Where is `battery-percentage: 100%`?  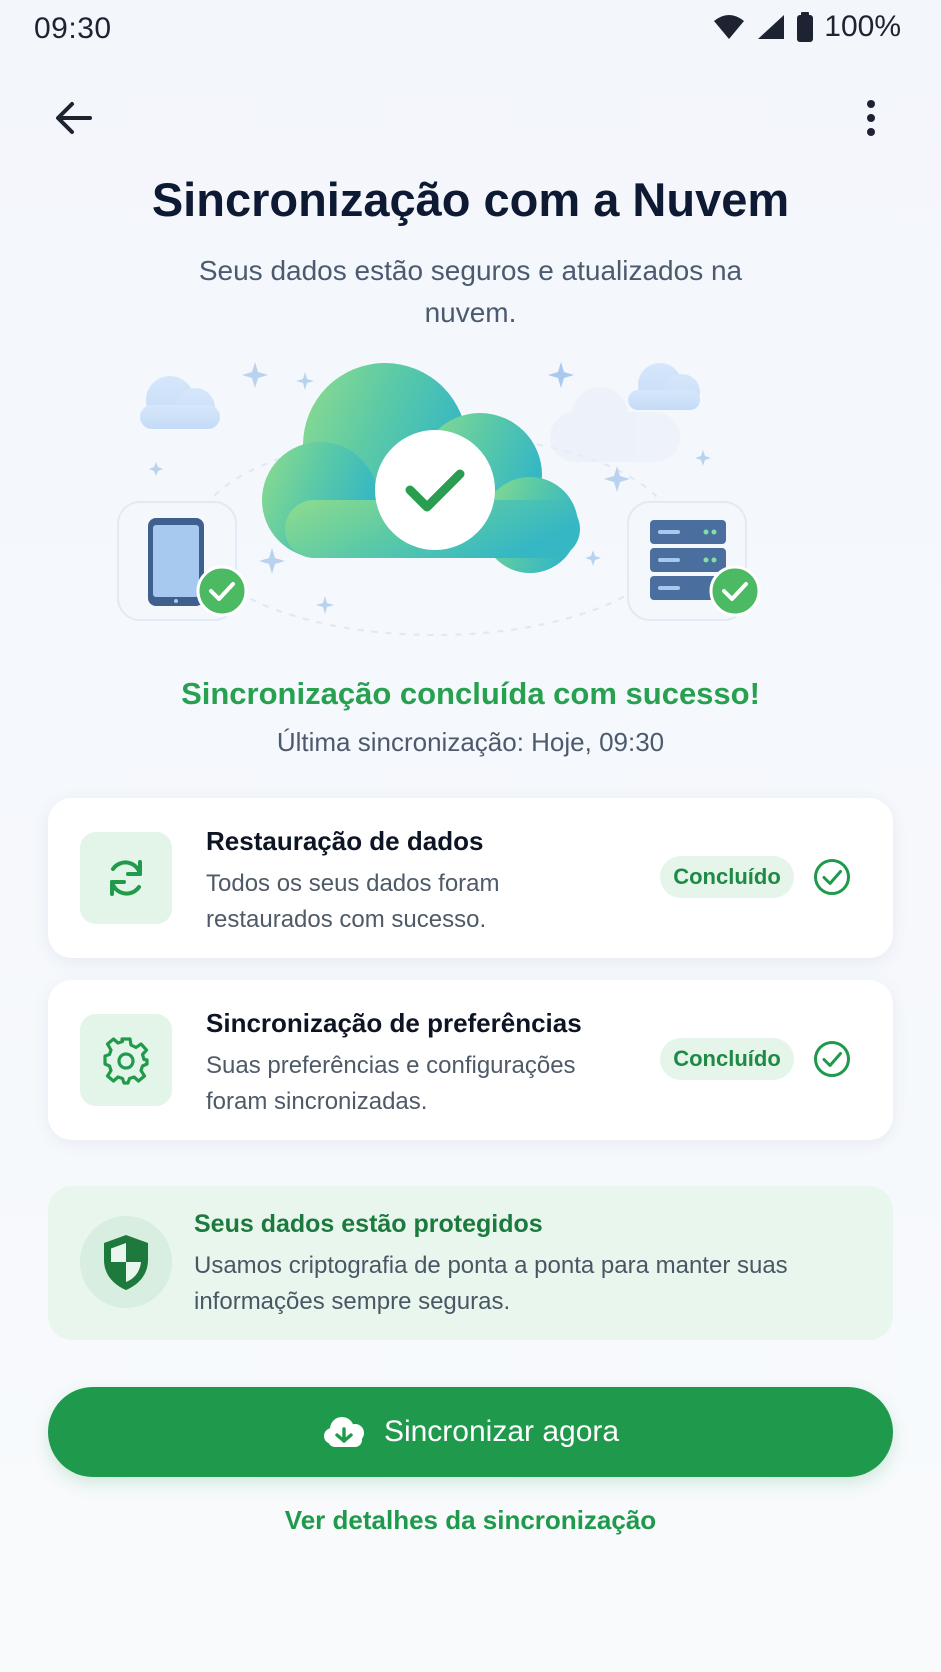
battery-percentage: 100% is located at coordinates (862, 26).